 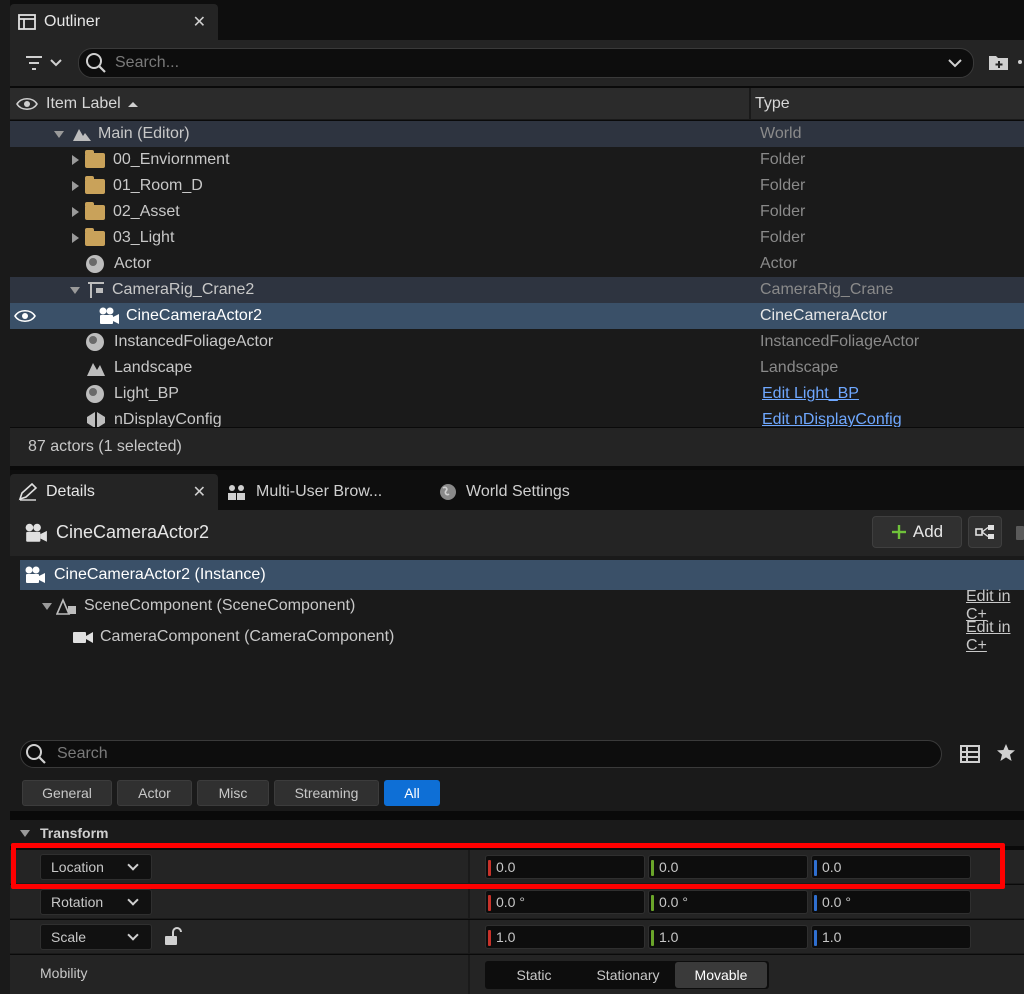 I want to click on collapse-arrow-icon, so click(x=25, y=833).